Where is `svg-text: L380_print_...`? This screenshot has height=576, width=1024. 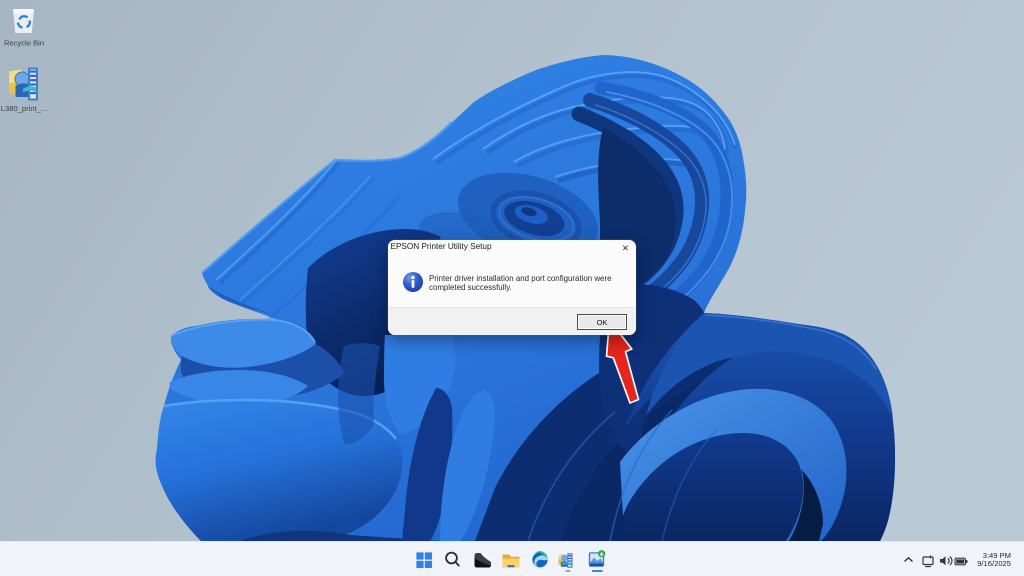
svg-text: L380_print_... is located at coordinates (24, 108).